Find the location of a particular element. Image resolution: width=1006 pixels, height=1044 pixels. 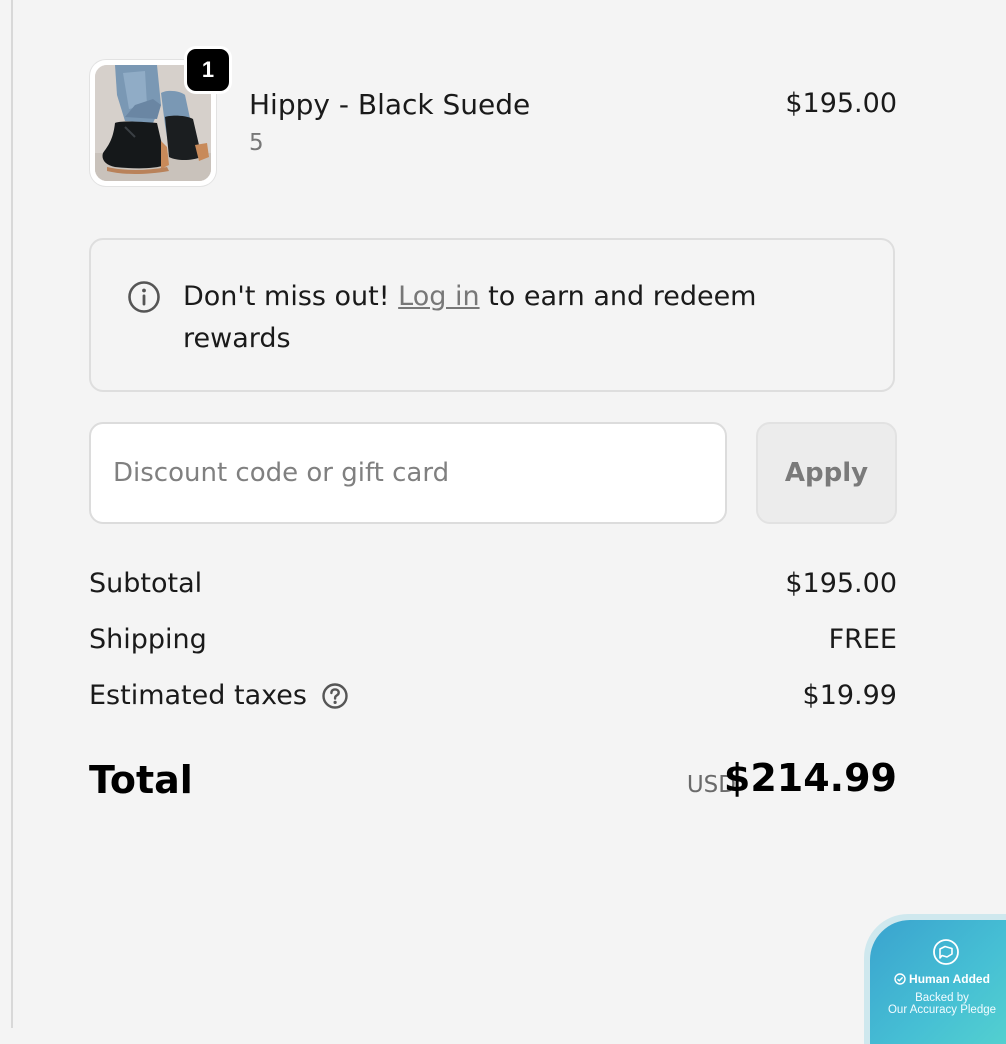

quantity-badge: 1 is located at coordinates (208, 70).